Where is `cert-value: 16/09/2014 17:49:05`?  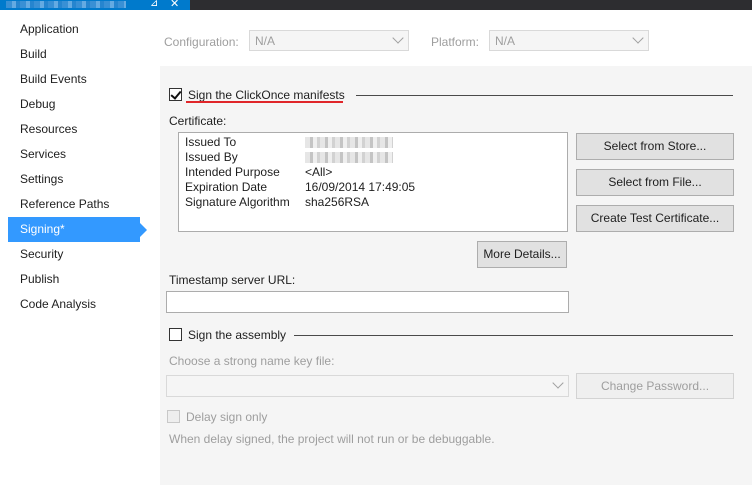 cert-value: 16/09/2014 17:49:05 is located at coordinates (360, 187).